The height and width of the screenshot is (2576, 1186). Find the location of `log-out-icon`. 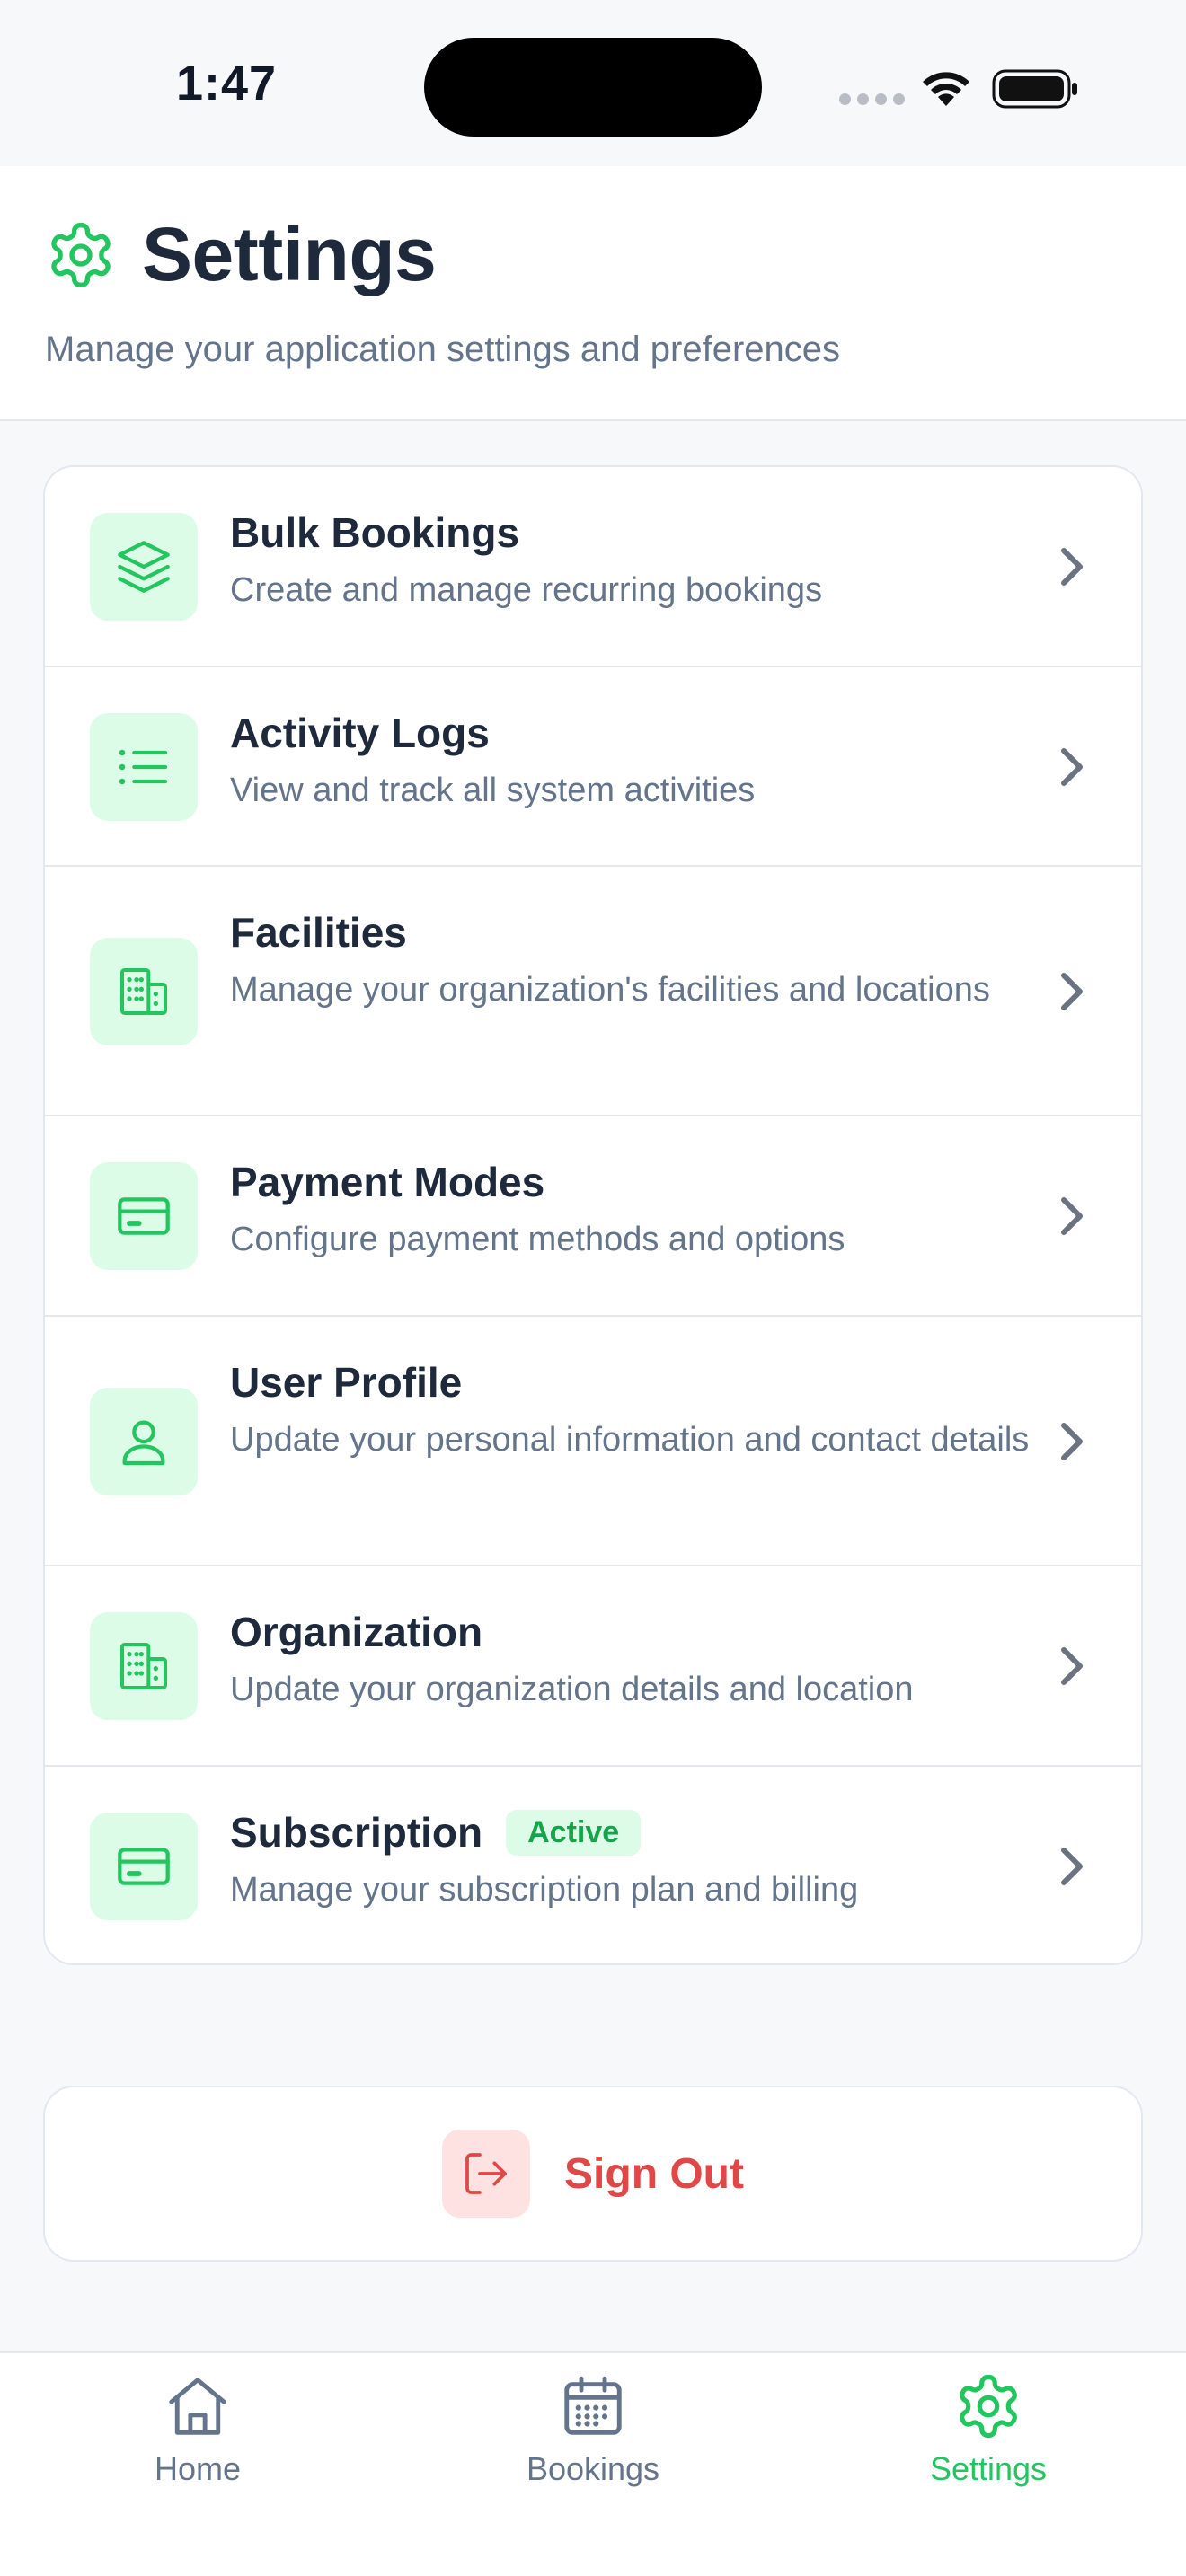

log-out-icon is located at coordinates (486, 2174).